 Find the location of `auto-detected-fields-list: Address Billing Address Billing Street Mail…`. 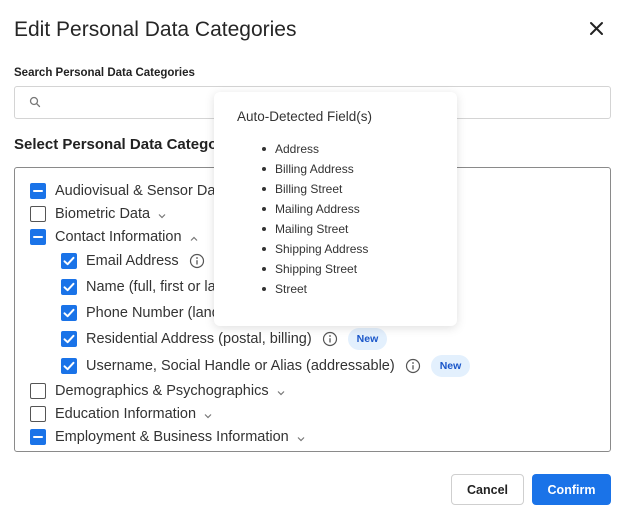

auto-detected-fields-list: Address Billing Address Billing Street Mail… is located at coordinates (315, 221).